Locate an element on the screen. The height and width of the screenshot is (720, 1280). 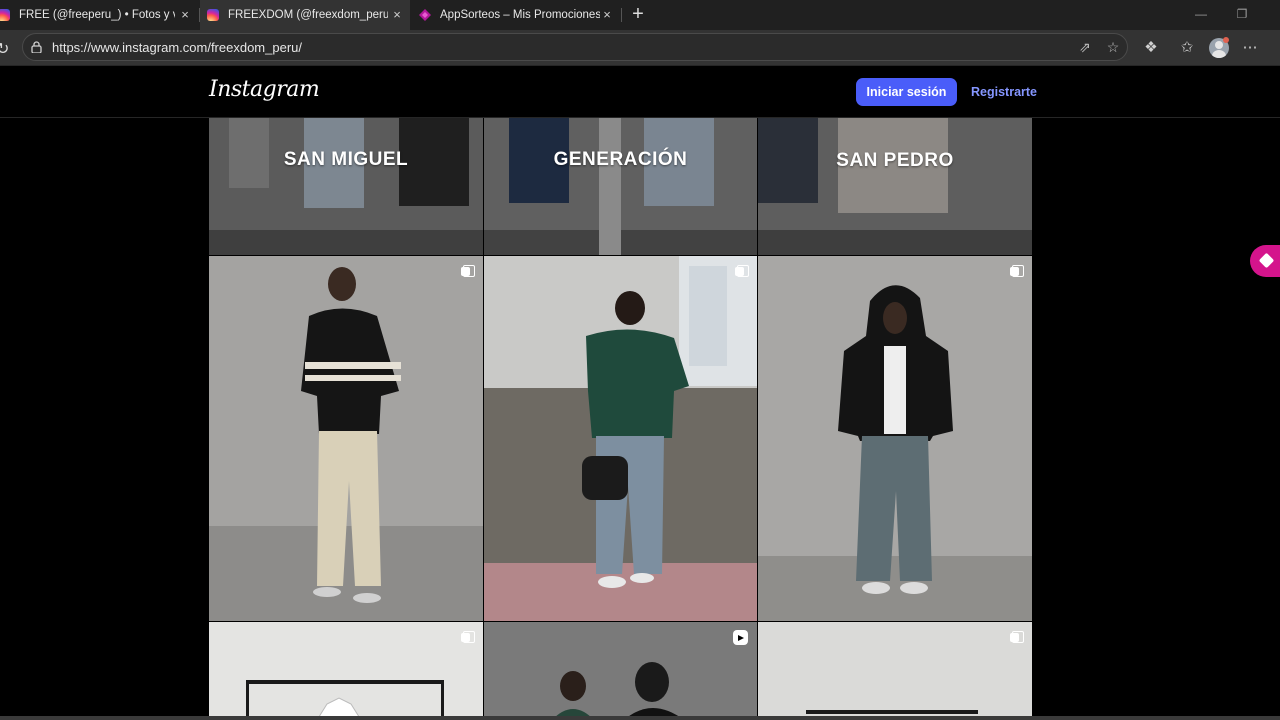
appsorteos-icon is located at coordinates (425, 15).